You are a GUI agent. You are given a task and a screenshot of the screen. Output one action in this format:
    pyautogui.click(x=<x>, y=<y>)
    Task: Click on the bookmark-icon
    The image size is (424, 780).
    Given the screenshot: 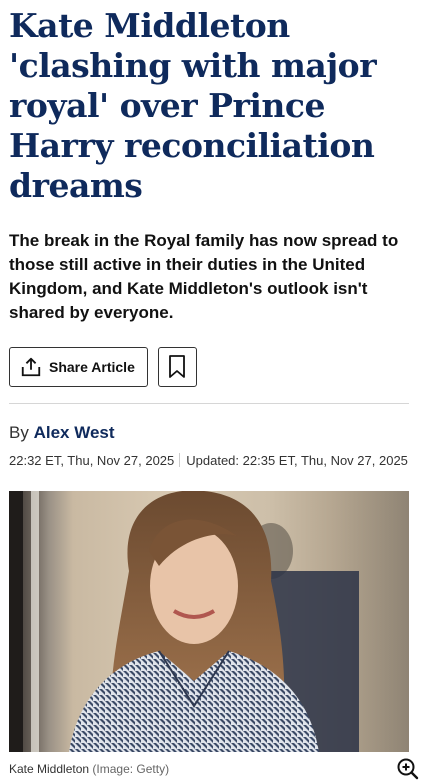 What is the action you would take?
    pyautogui.click(x=177, y=366)
    